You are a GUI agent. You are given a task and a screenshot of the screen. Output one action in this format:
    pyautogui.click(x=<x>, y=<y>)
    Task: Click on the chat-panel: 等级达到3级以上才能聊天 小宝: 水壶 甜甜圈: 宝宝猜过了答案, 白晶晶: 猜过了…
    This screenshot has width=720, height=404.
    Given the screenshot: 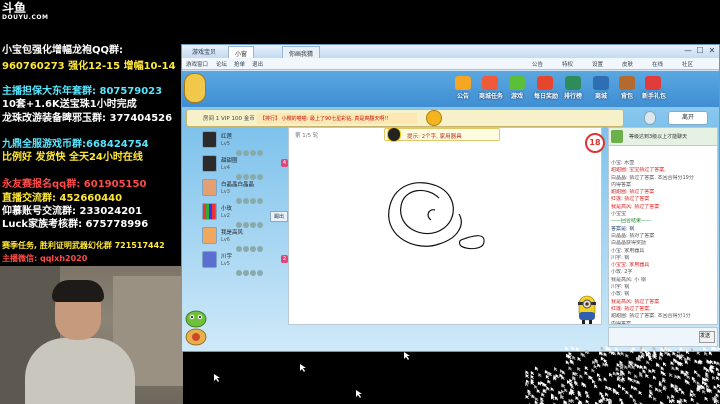 What is the action you would take?
    pyautogui.click(x=663, y=226)
    